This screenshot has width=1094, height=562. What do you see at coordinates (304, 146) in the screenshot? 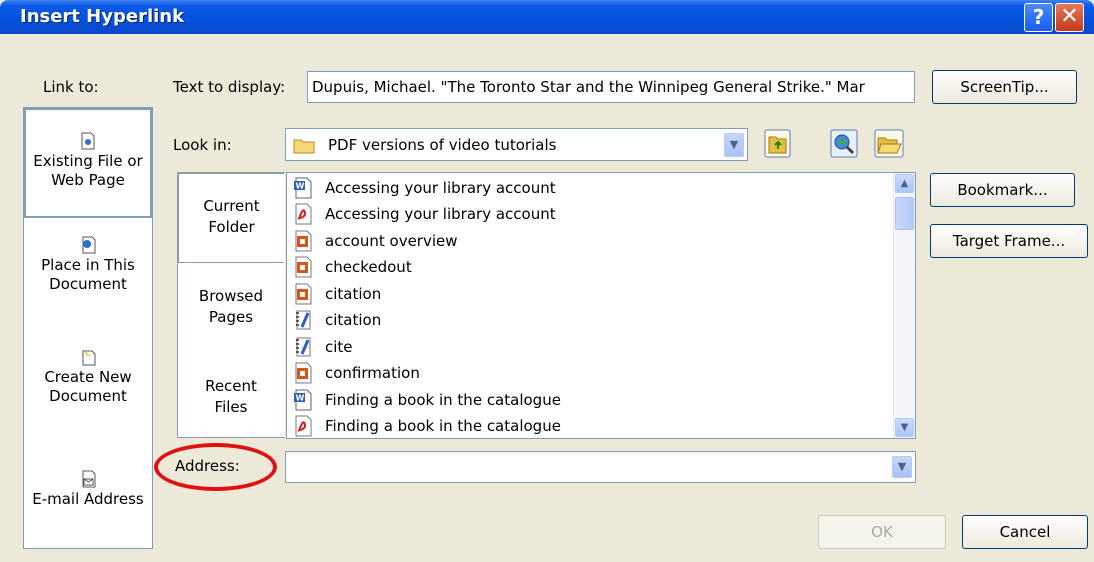
I see `folder-icon` at bounding box center [304, 146].